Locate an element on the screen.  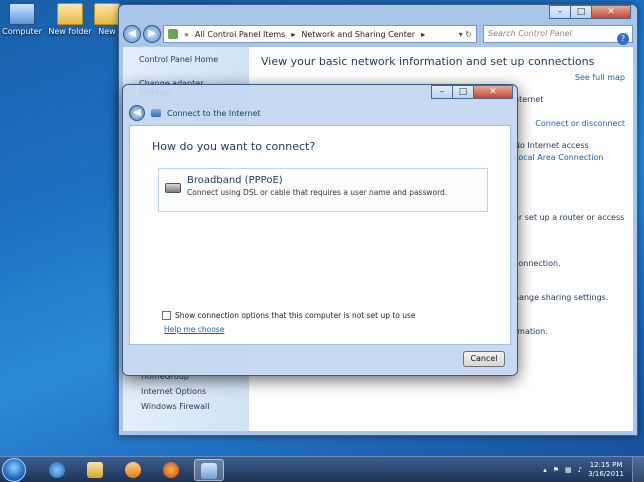
taskbar-media-player is located at coordinates (133, 470).